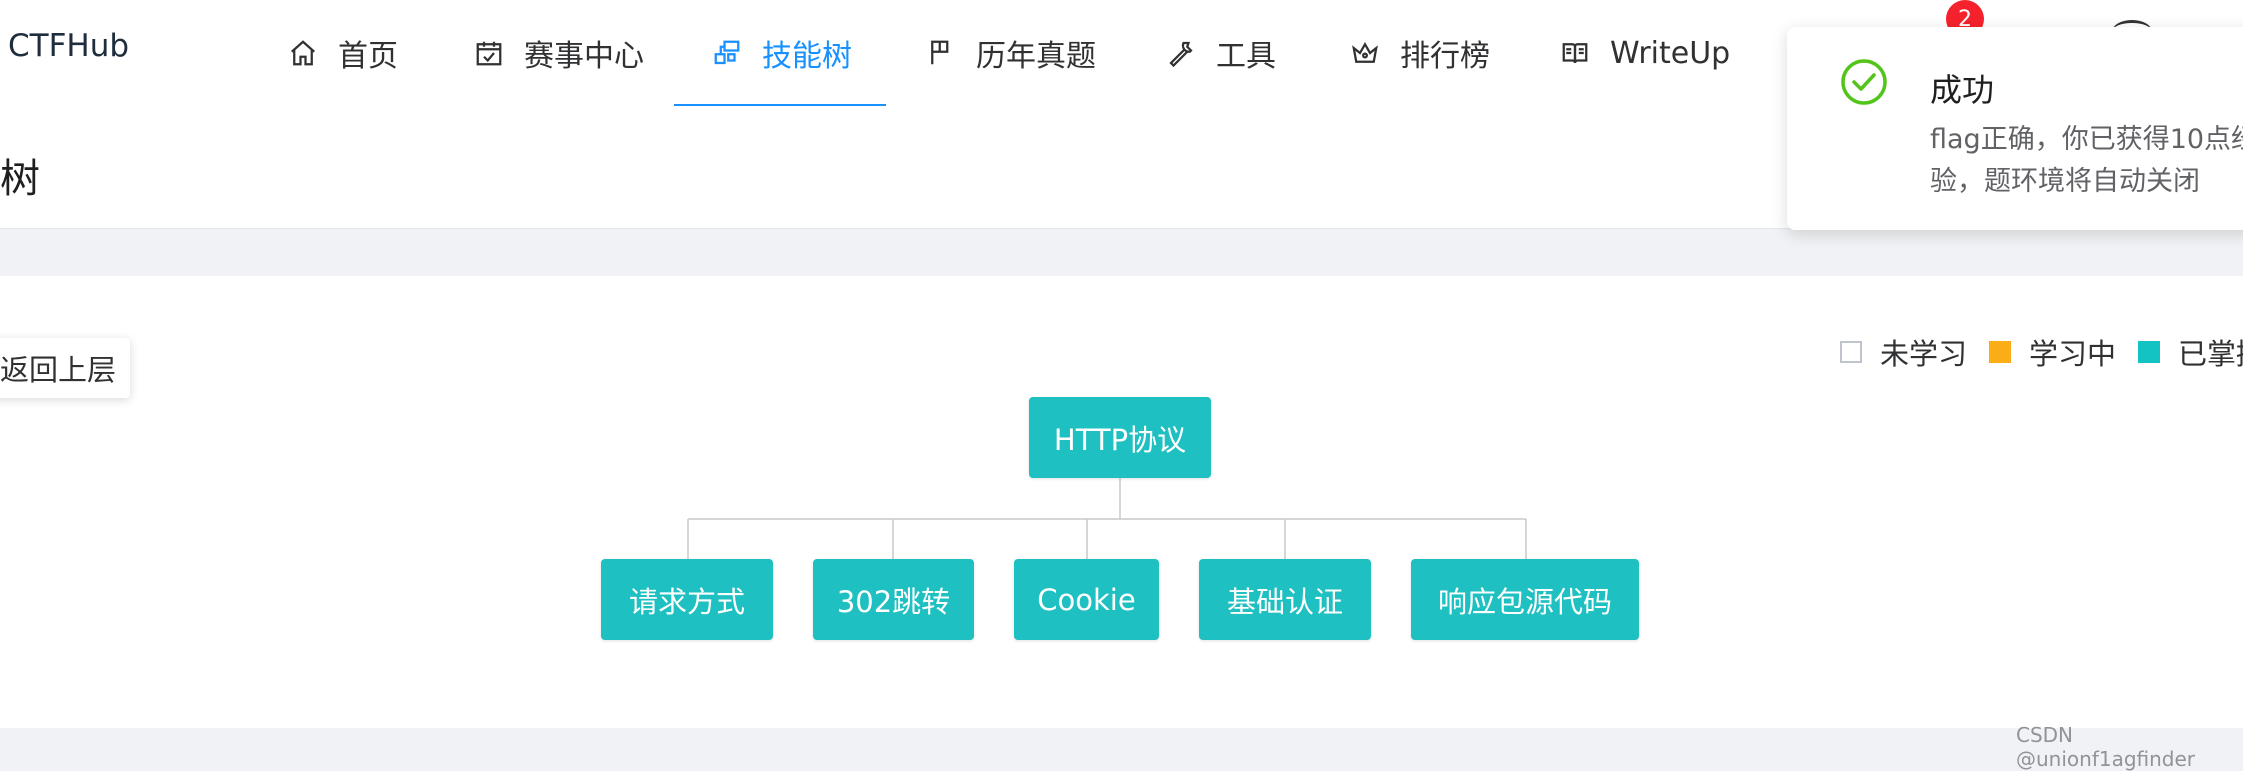 The height and width of the screenshot is (771, 2243). What do you see at coordinates (2106, 747) in the screenshot?
I see `watermark: CSDN @unionf1agfinder` at bounding box center [2106, 747].